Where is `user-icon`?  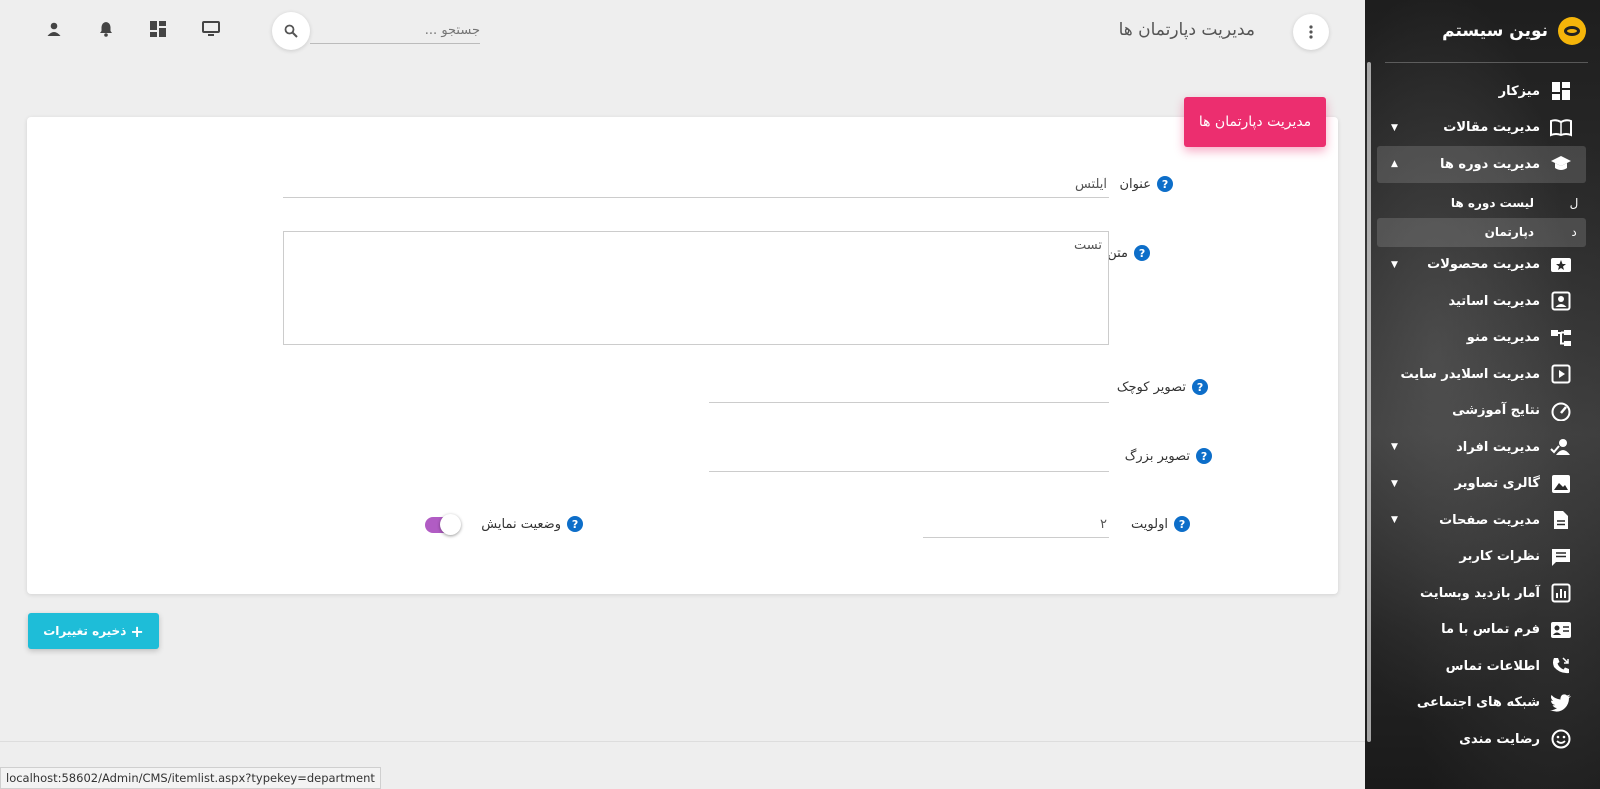 user-icon is located at coordinates (54, 29).